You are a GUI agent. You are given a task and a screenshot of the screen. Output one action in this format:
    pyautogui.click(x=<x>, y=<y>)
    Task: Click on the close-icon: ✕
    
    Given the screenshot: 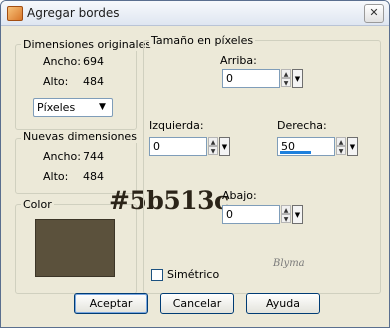 What is the action you would take?
    pyautogui.click(x=374, y=12)
    